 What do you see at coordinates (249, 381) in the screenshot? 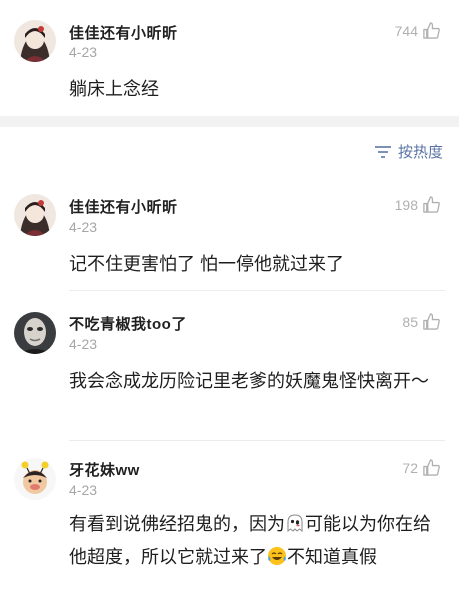
I see `comment-text: 我会念成龙历险记里老爹的妖魔鬼怪快离开～` at bounding box center [249, 381].